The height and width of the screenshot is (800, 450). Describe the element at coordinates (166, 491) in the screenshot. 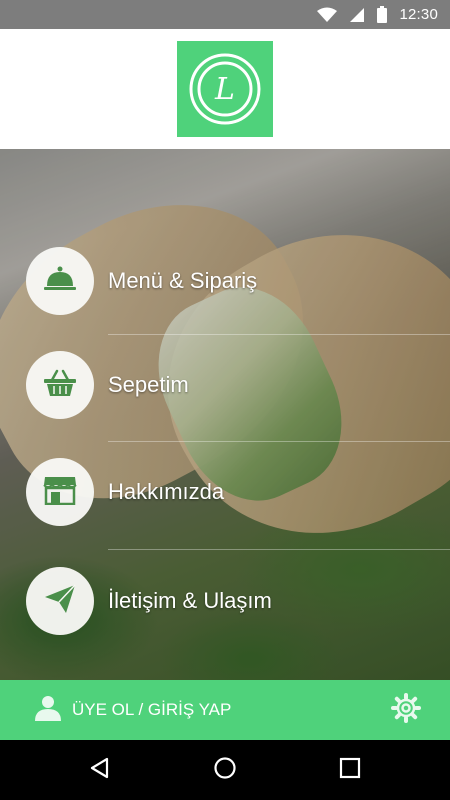

I see `menu-item-label: Hakkımızda` at that location.